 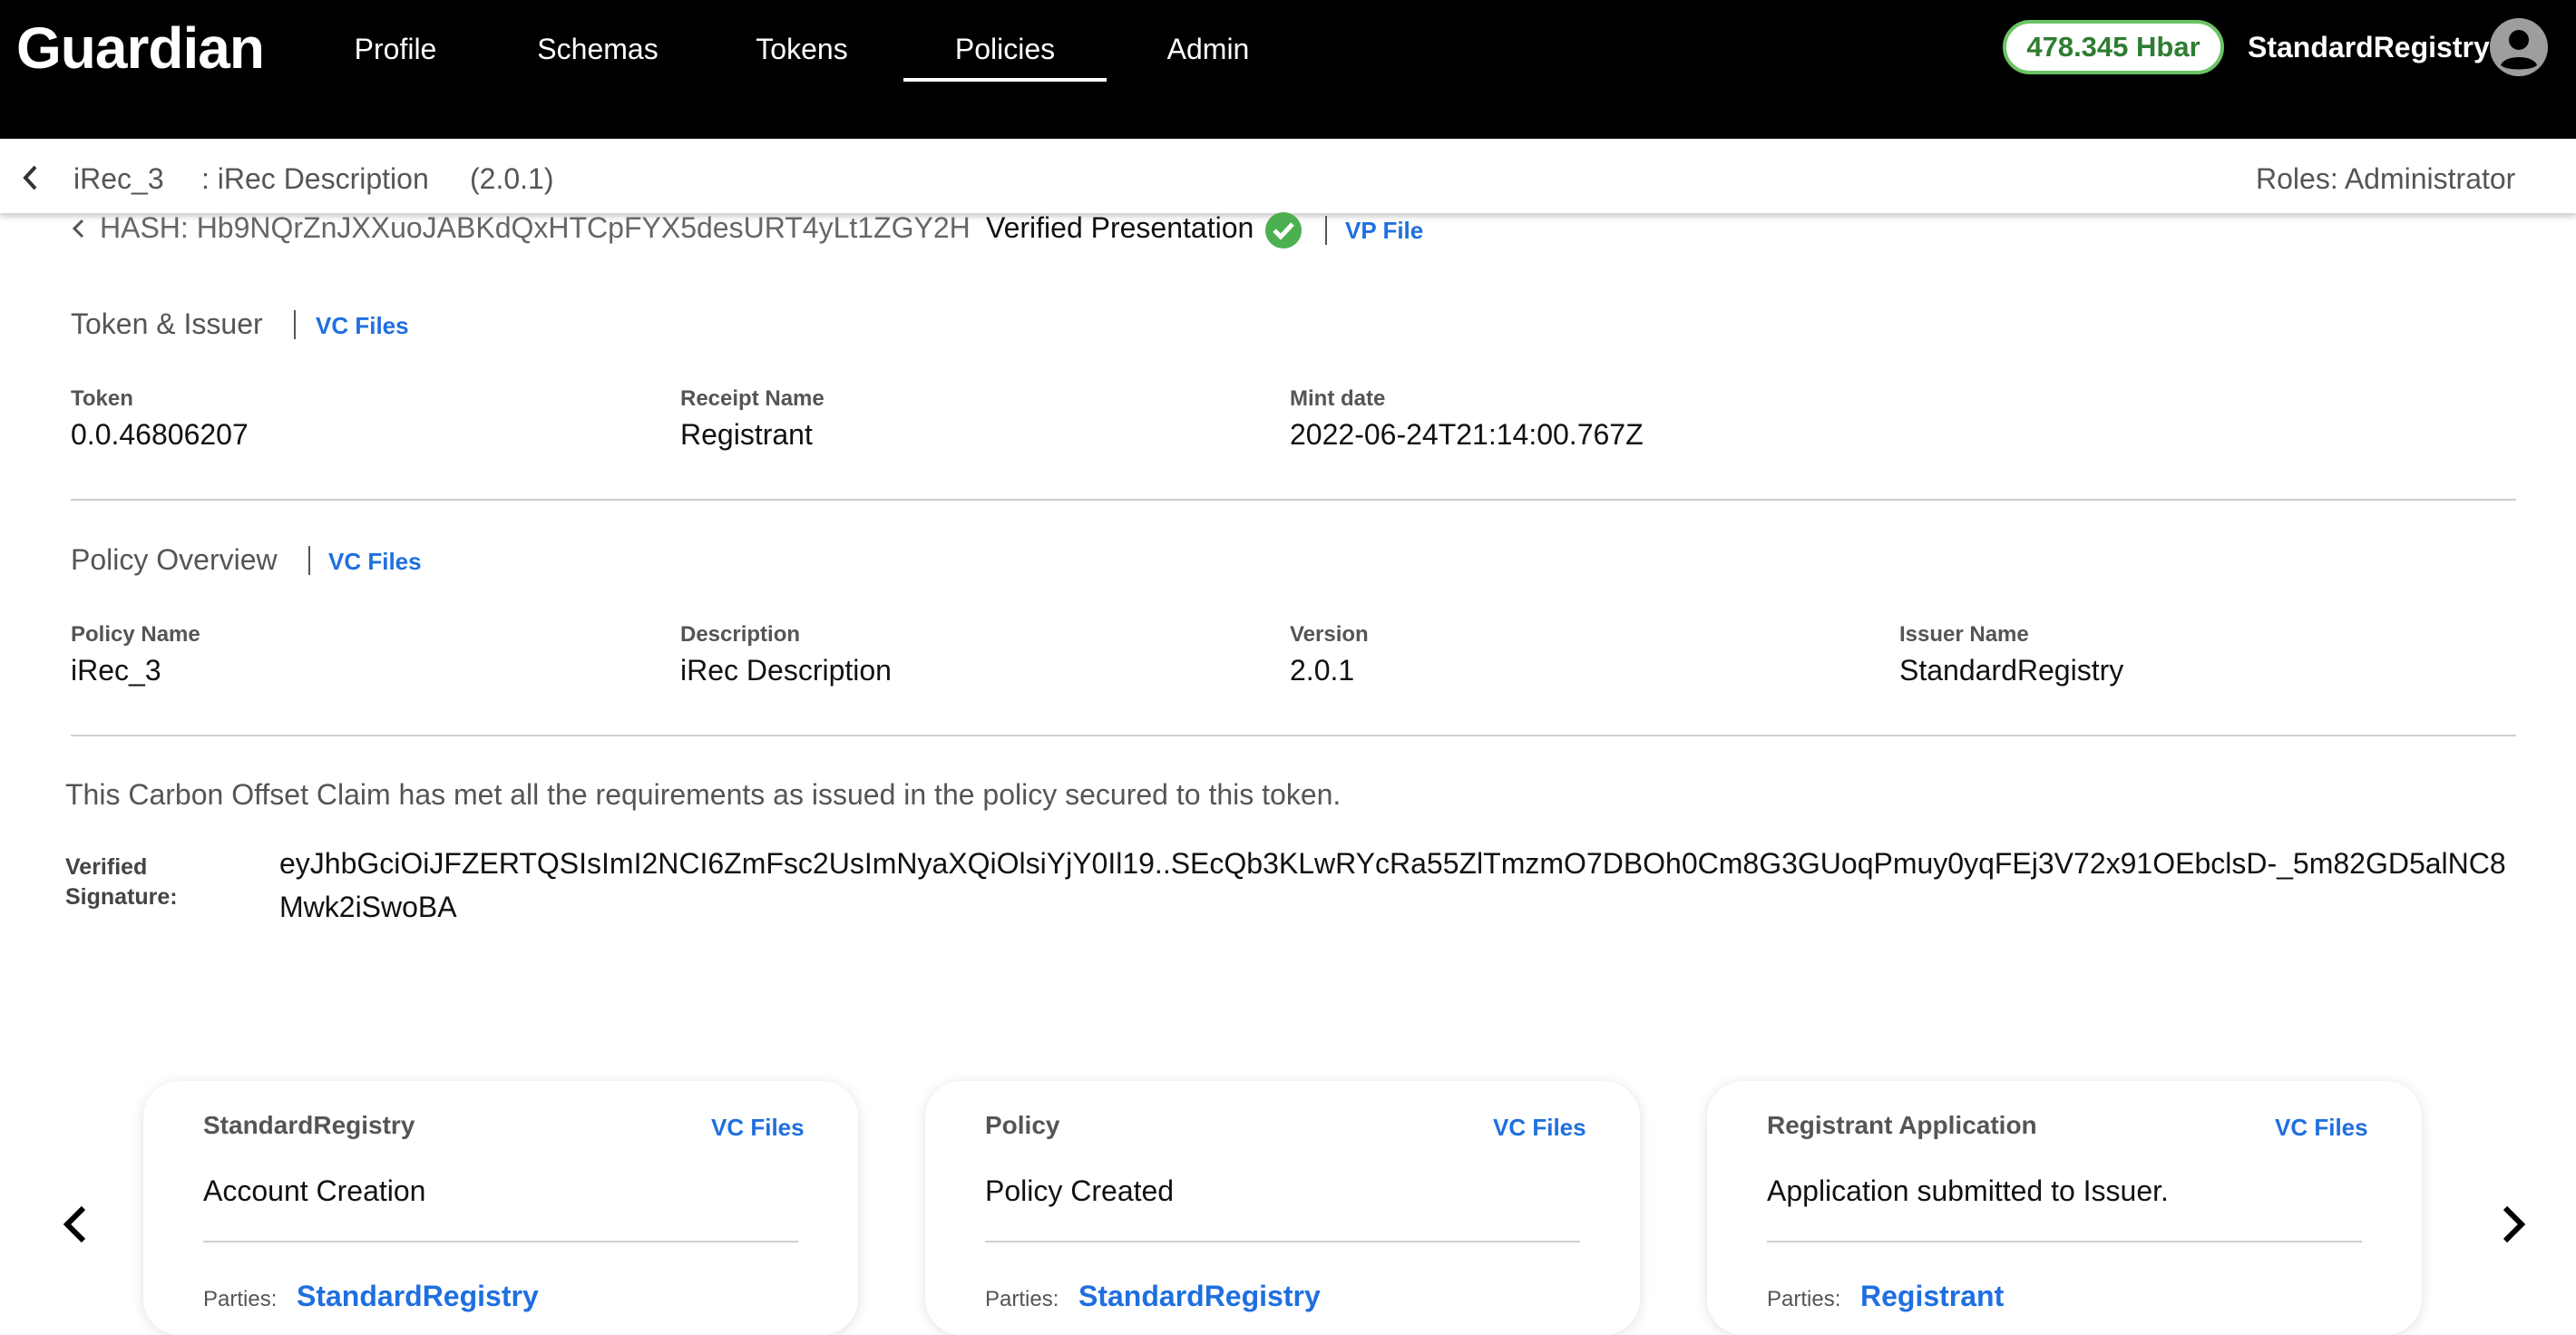 What do you see at coordinates (140, 48) in the screenshot?
I see `app-logo: Guardian` at bounding box center [140, 48].